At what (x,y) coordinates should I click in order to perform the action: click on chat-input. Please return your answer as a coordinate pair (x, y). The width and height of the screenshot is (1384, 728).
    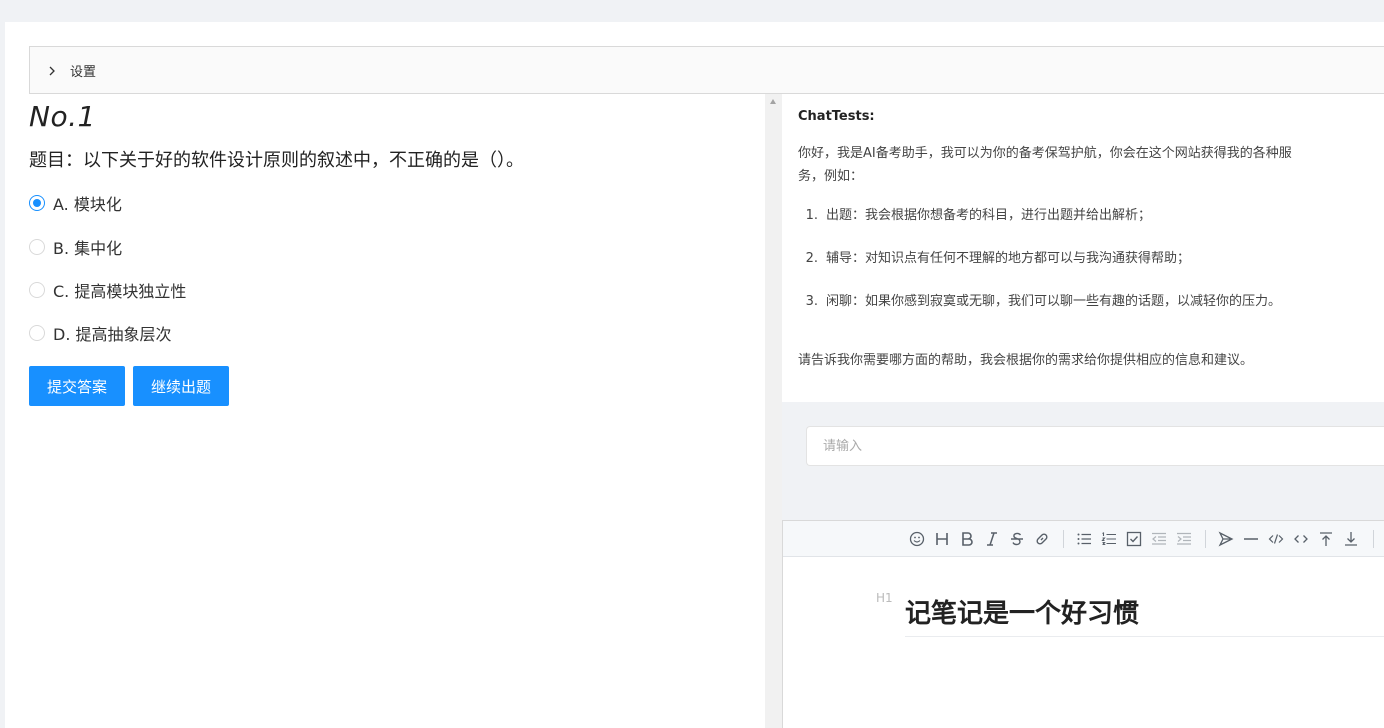
    Looking at the image, I should click on (1095, 446).